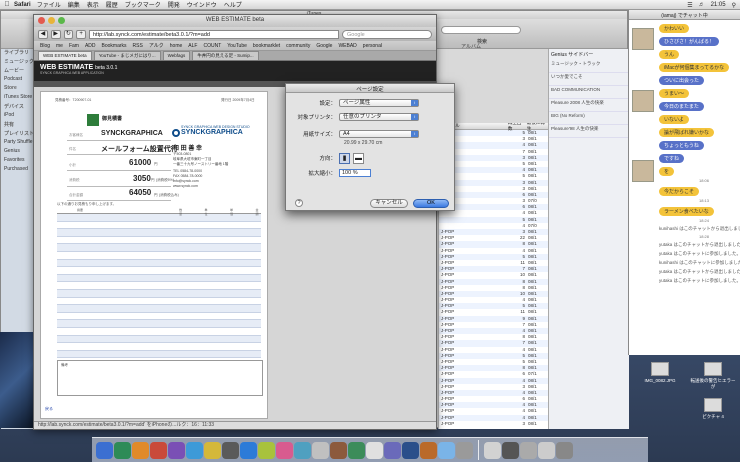 This screenshot has width=740, height=462. I want to click on bookmark-item: Blog, so click(45, 46).